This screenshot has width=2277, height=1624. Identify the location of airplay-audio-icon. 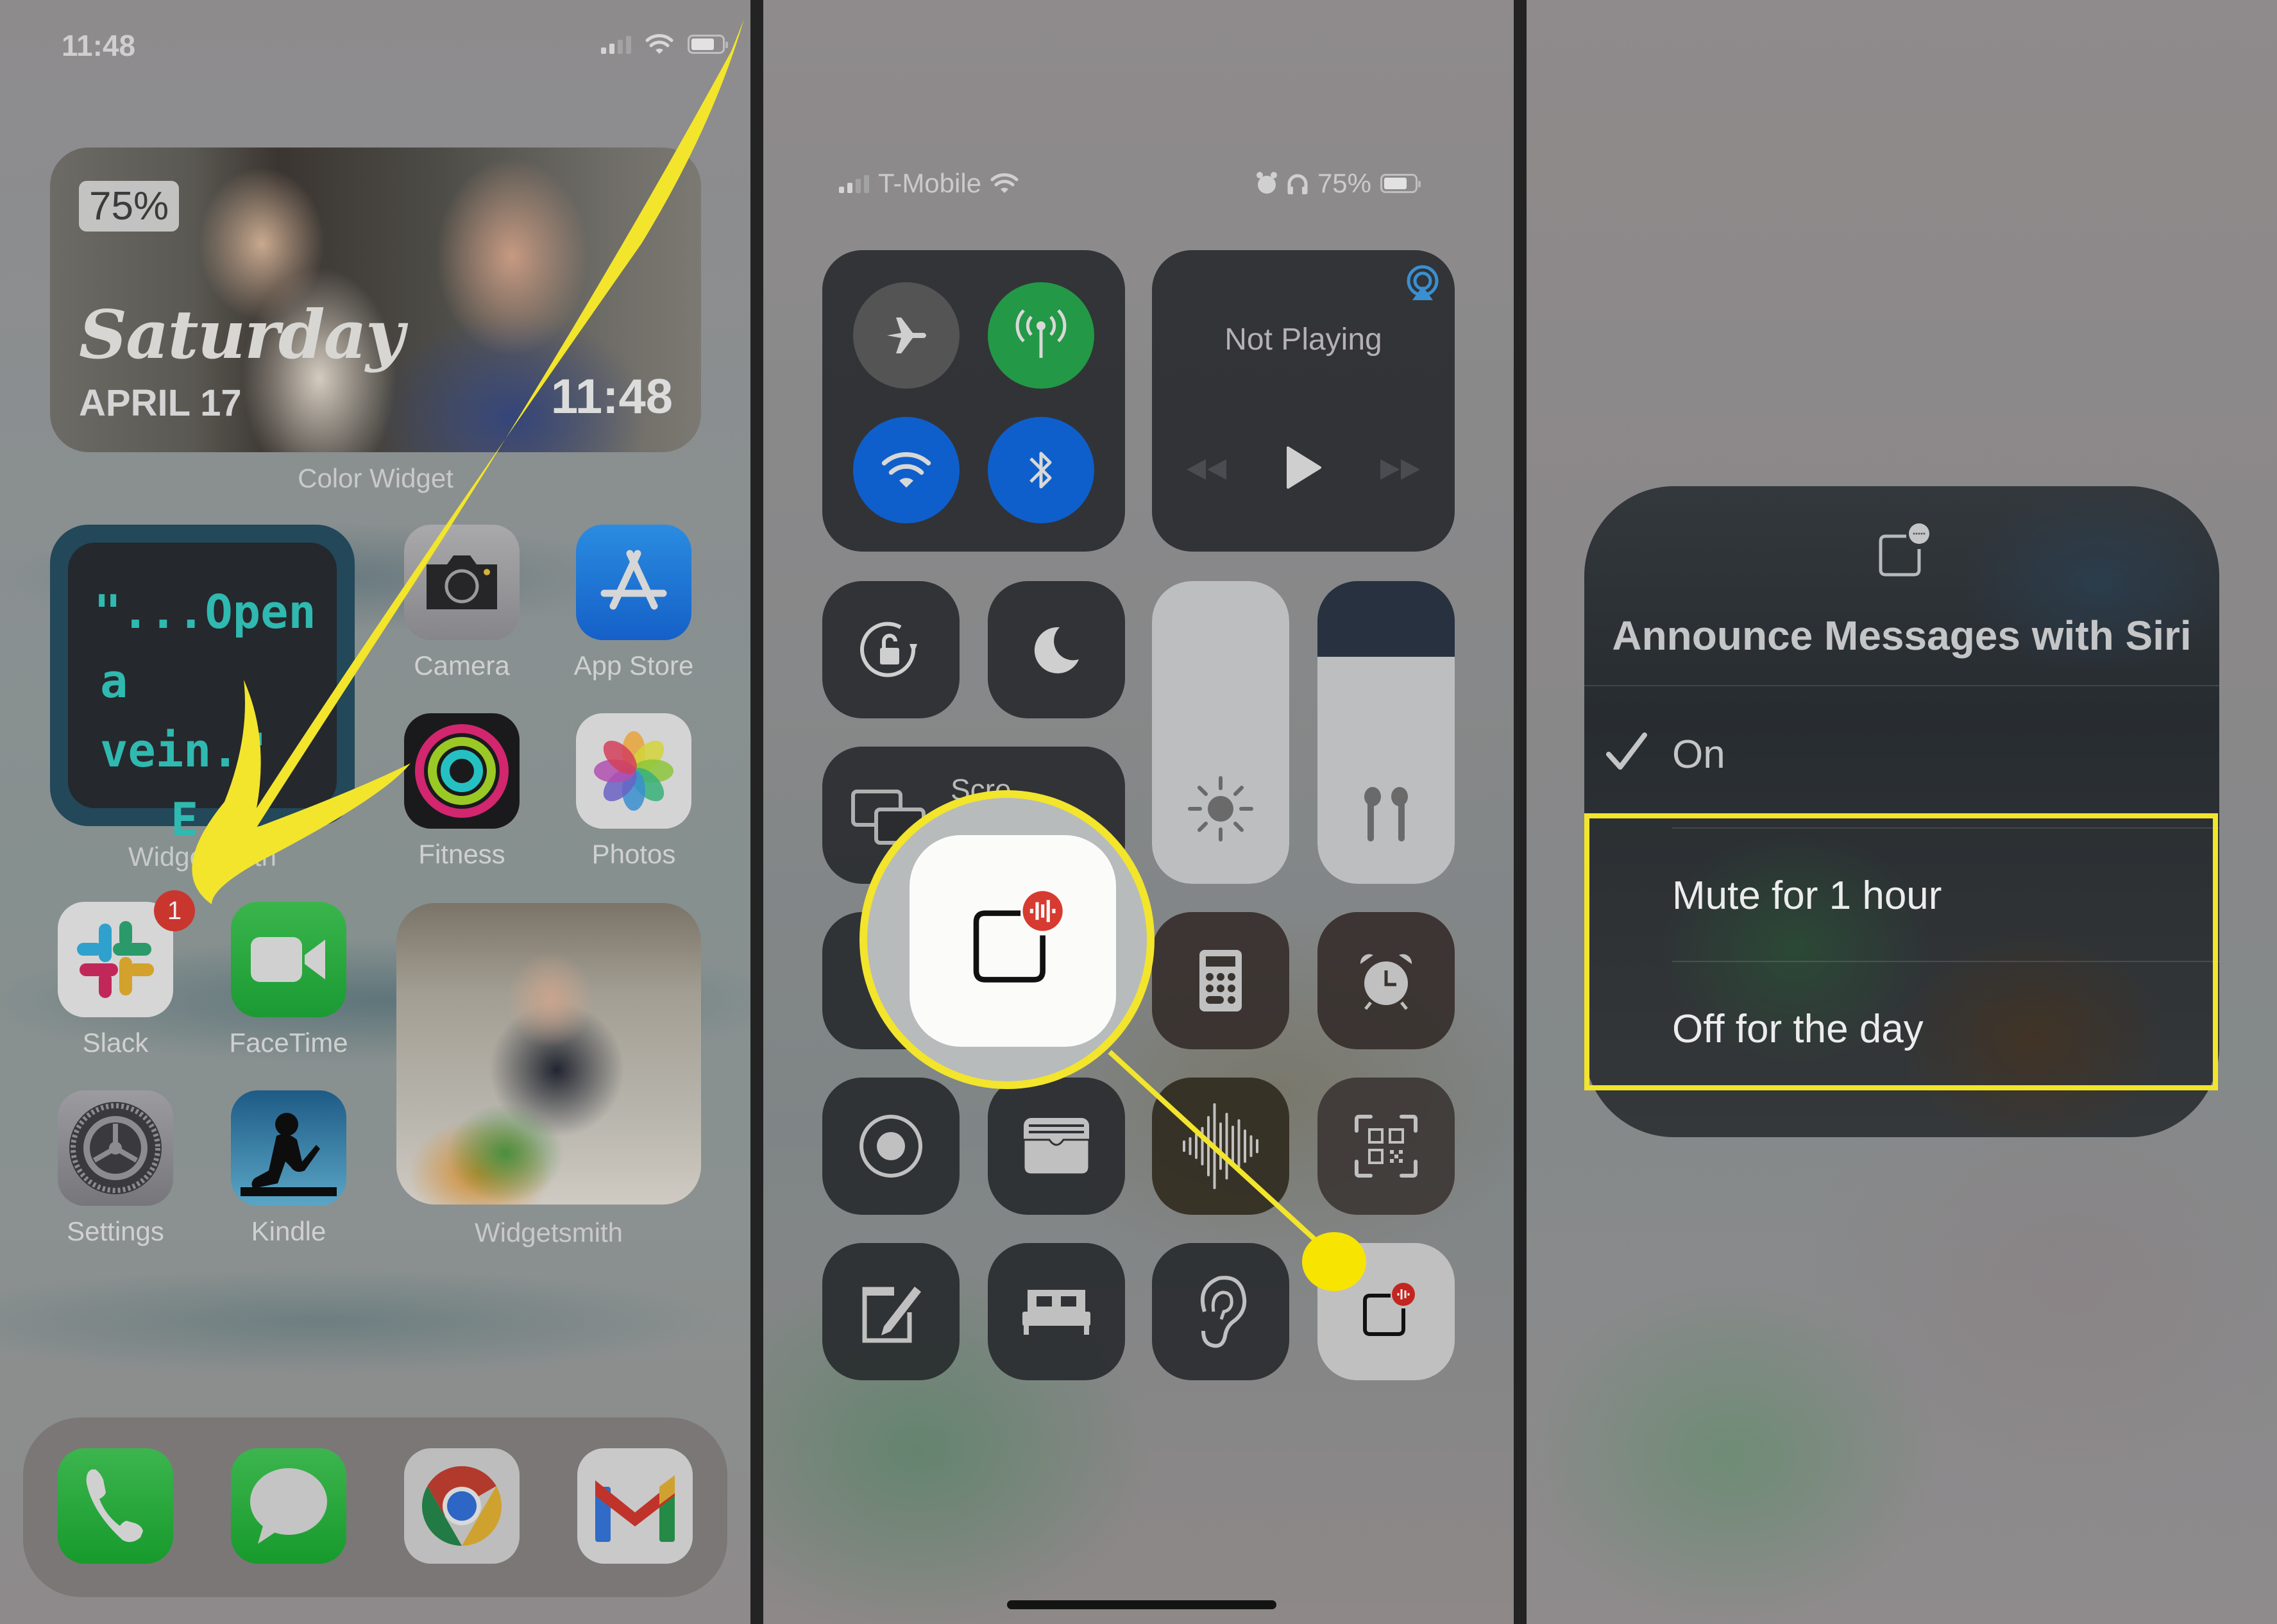
(1422, 283).